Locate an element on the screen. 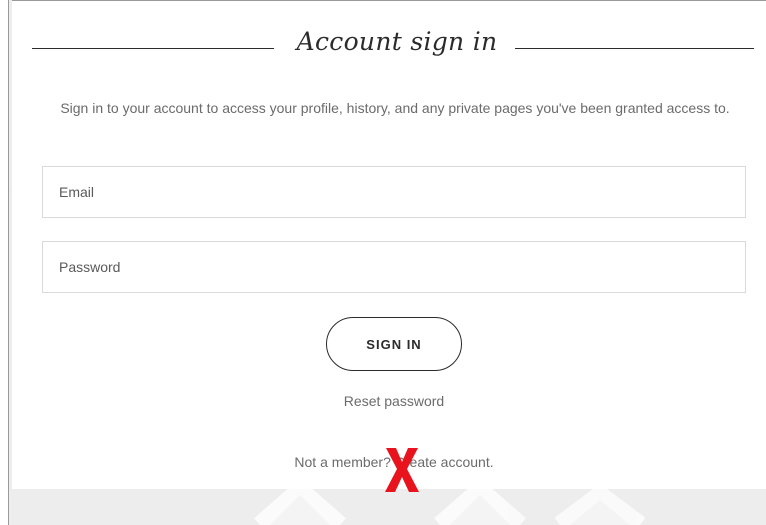  email-field is located at coordinates (394, 192).